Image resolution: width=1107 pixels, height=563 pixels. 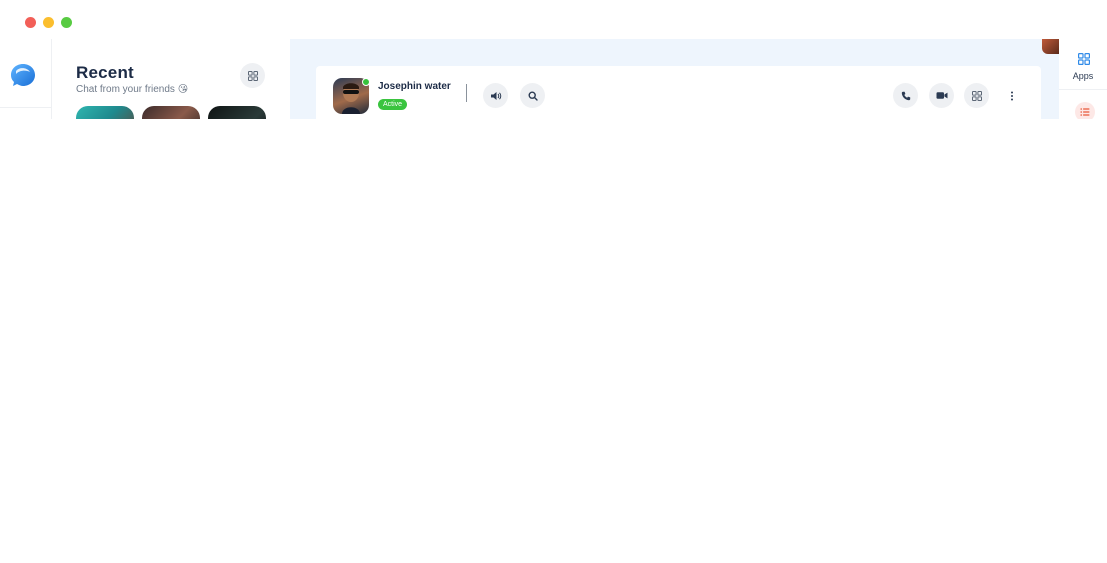 I want to click on list-nav-button, so click(x=1085, y=110).